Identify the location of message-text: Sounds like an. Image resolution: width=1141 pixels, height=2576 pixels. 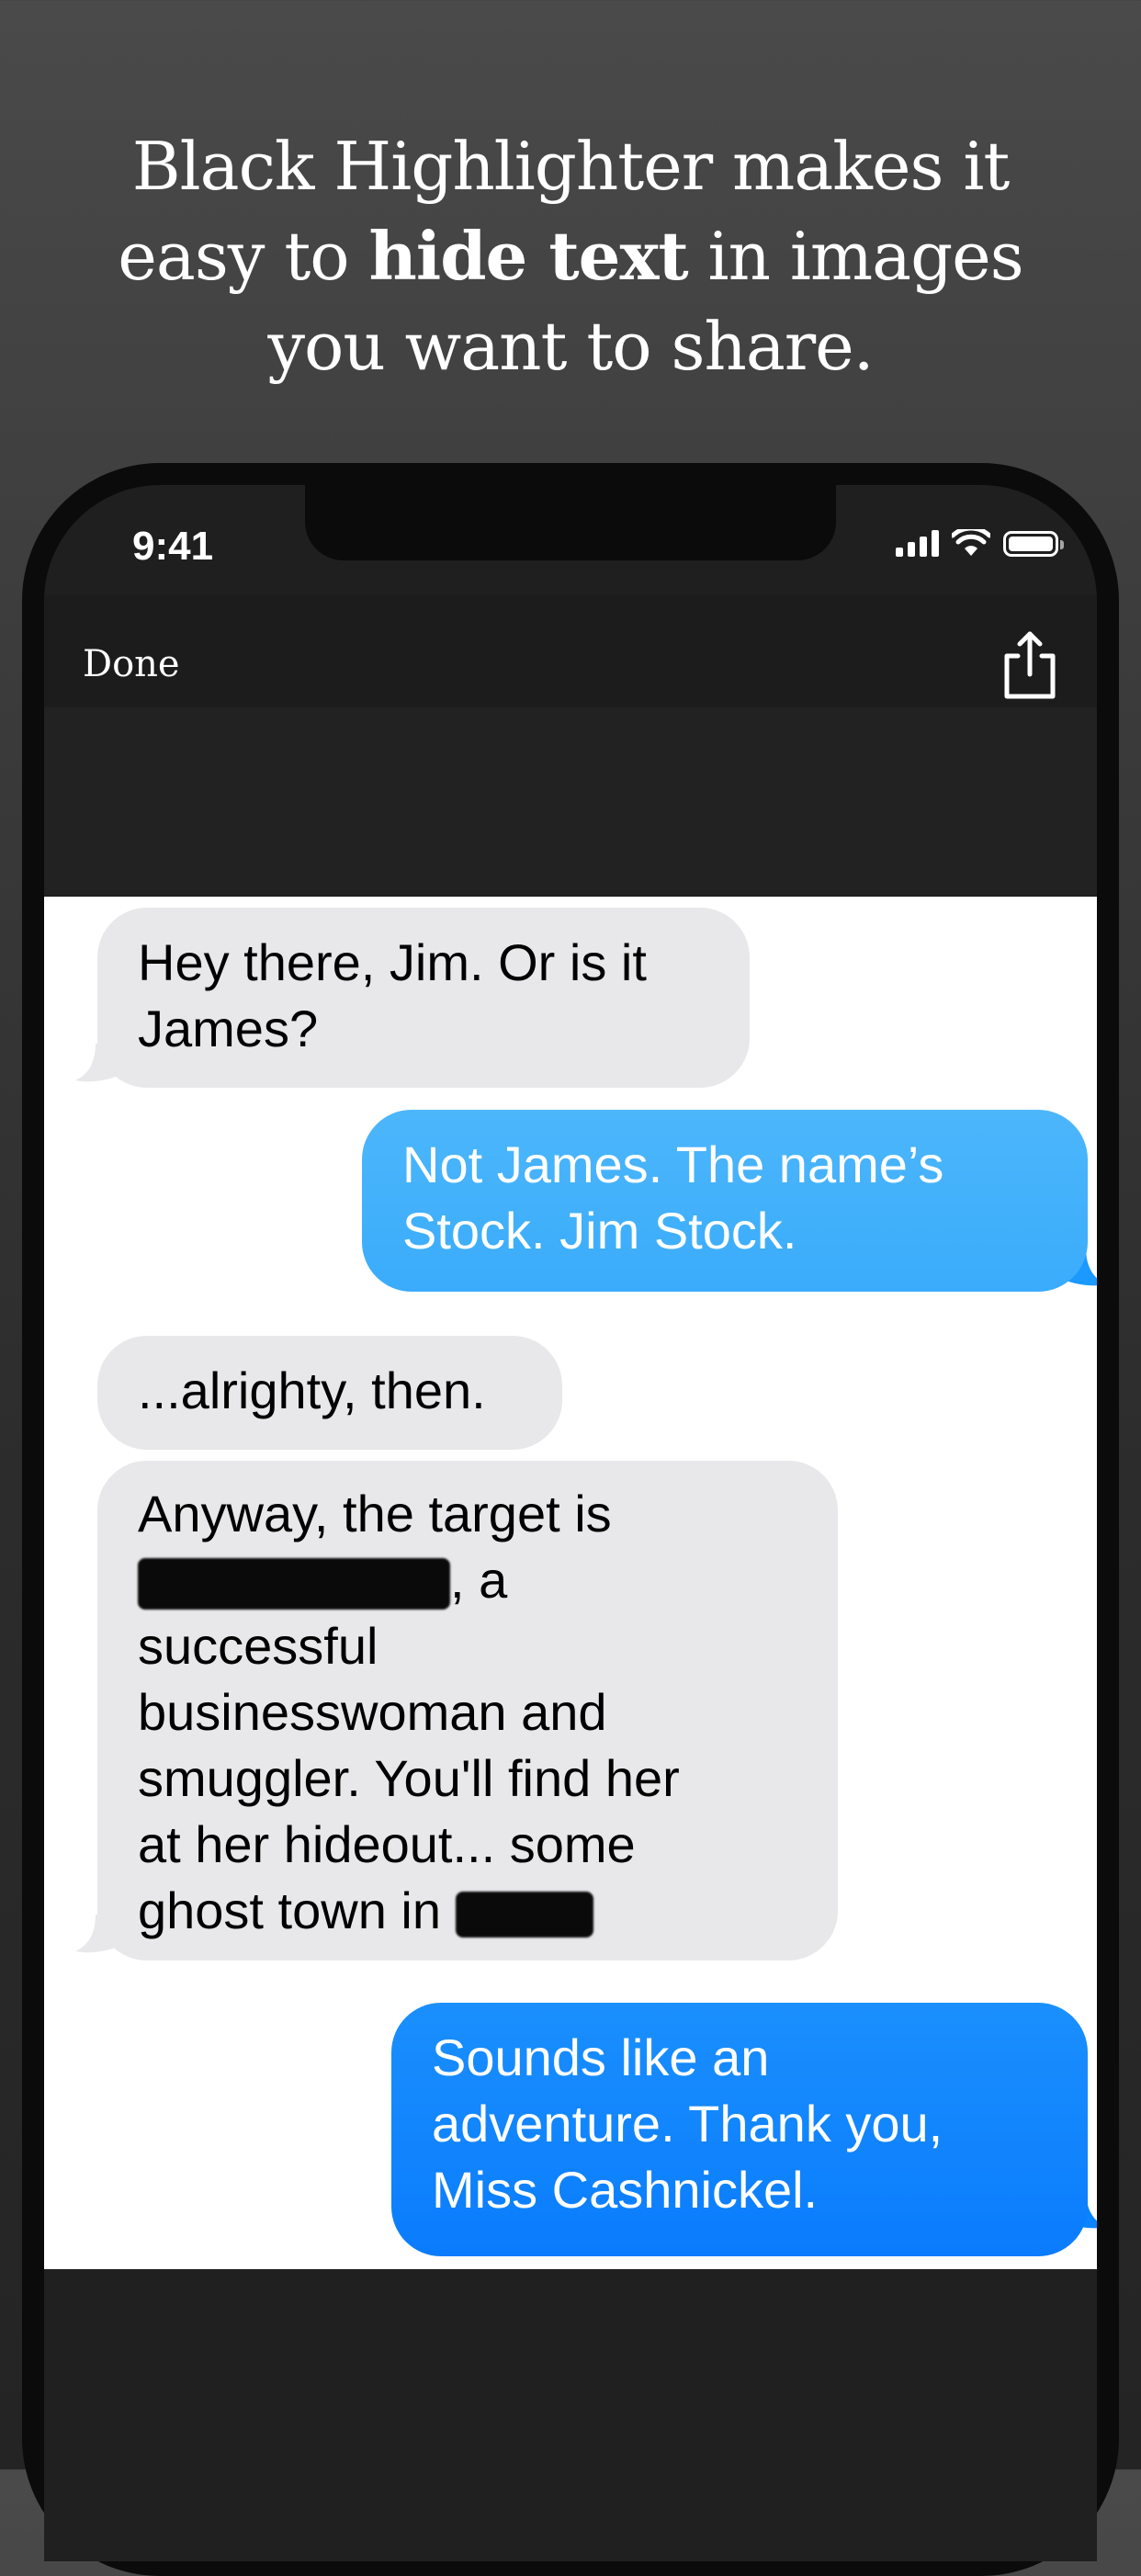
(601, 2057).